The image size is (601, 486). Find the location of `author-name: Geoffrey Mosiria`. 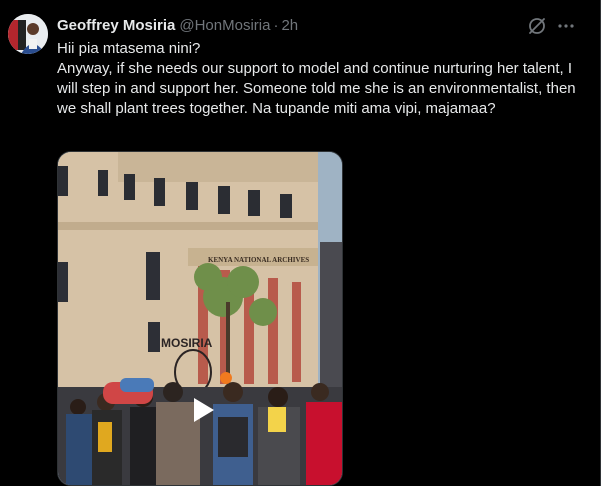

author-name: Geoffrey Mosiria is located at coordinates (116, 25).